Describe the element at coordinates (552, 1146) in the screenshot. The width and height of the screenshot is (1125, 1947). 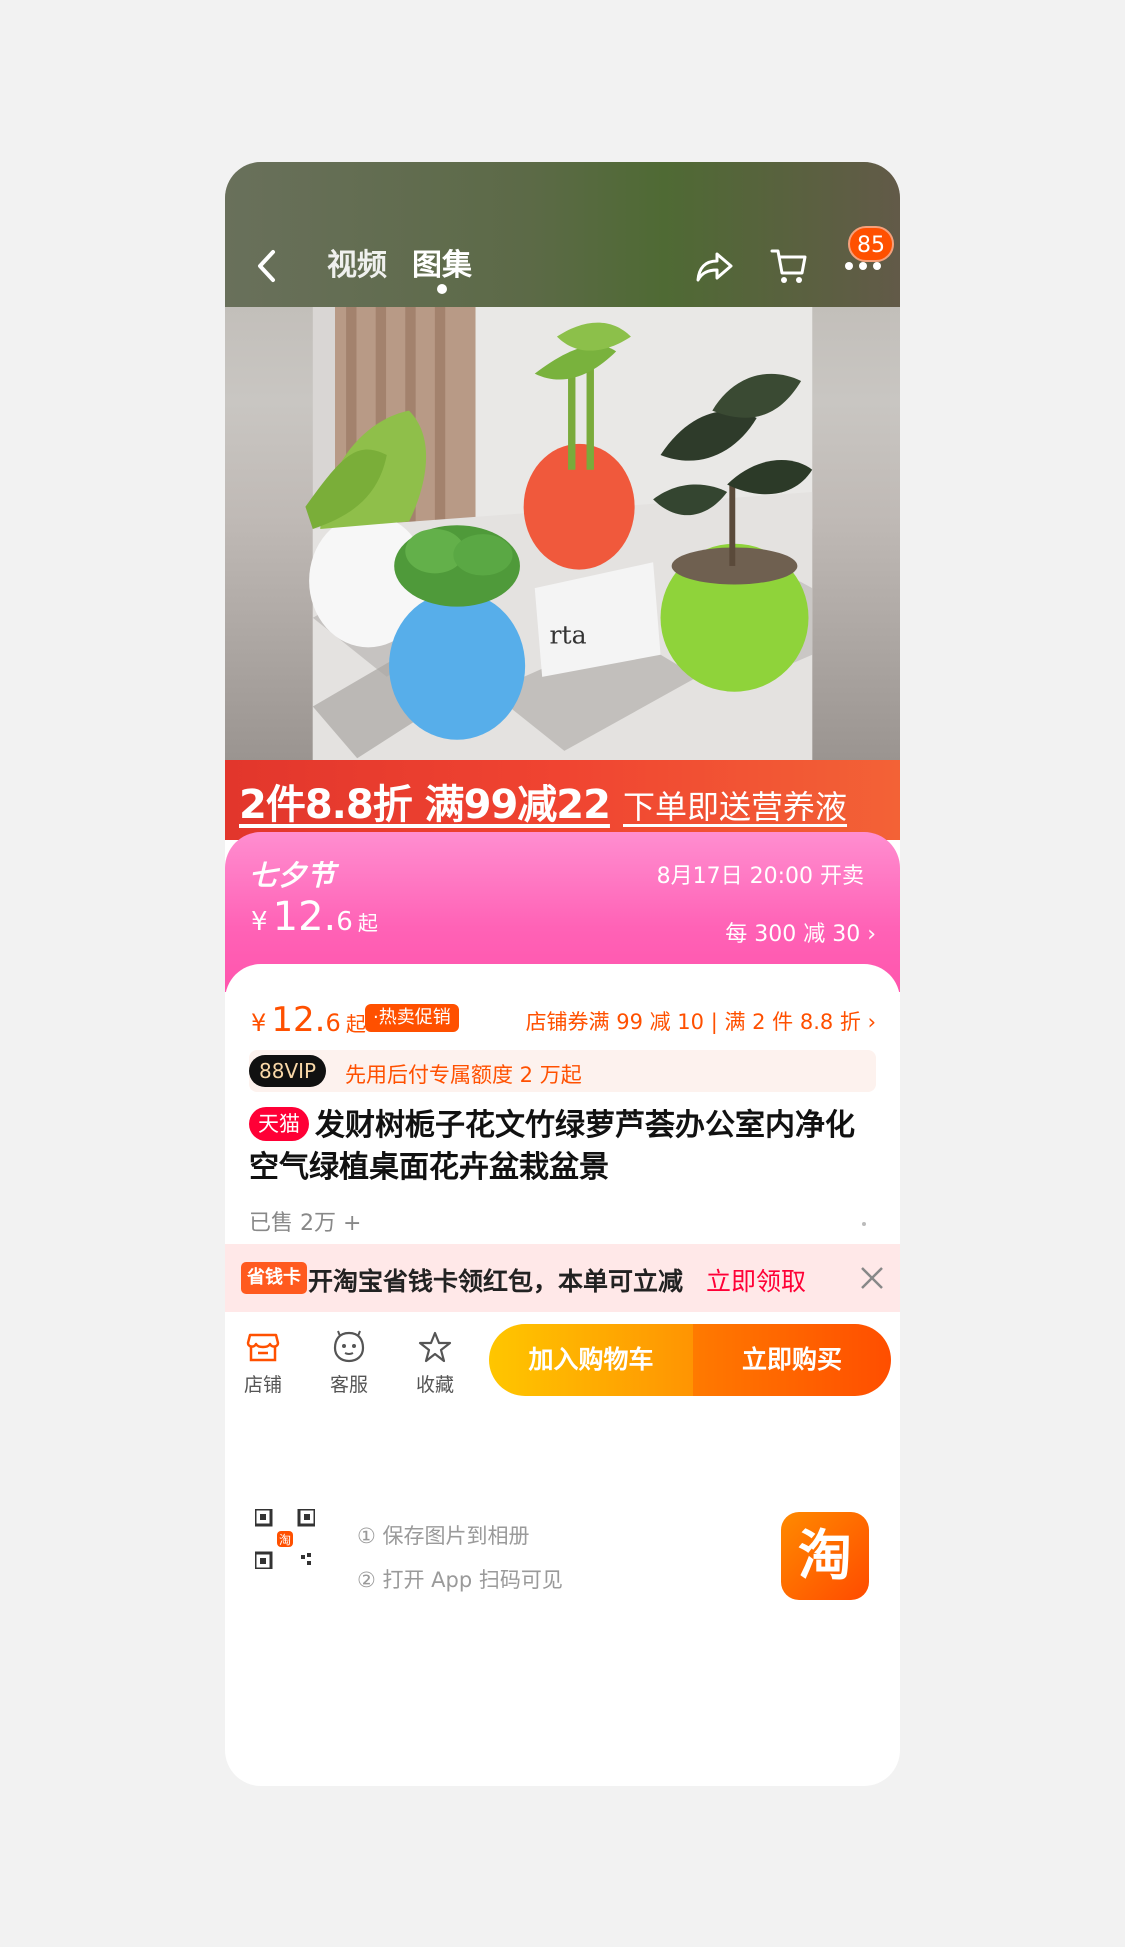
I see `product-title-text: 发财树栀子花文竹绿萝芦荟办公室内净化空气绿植桌面花卉盆栽盆景` at that location.